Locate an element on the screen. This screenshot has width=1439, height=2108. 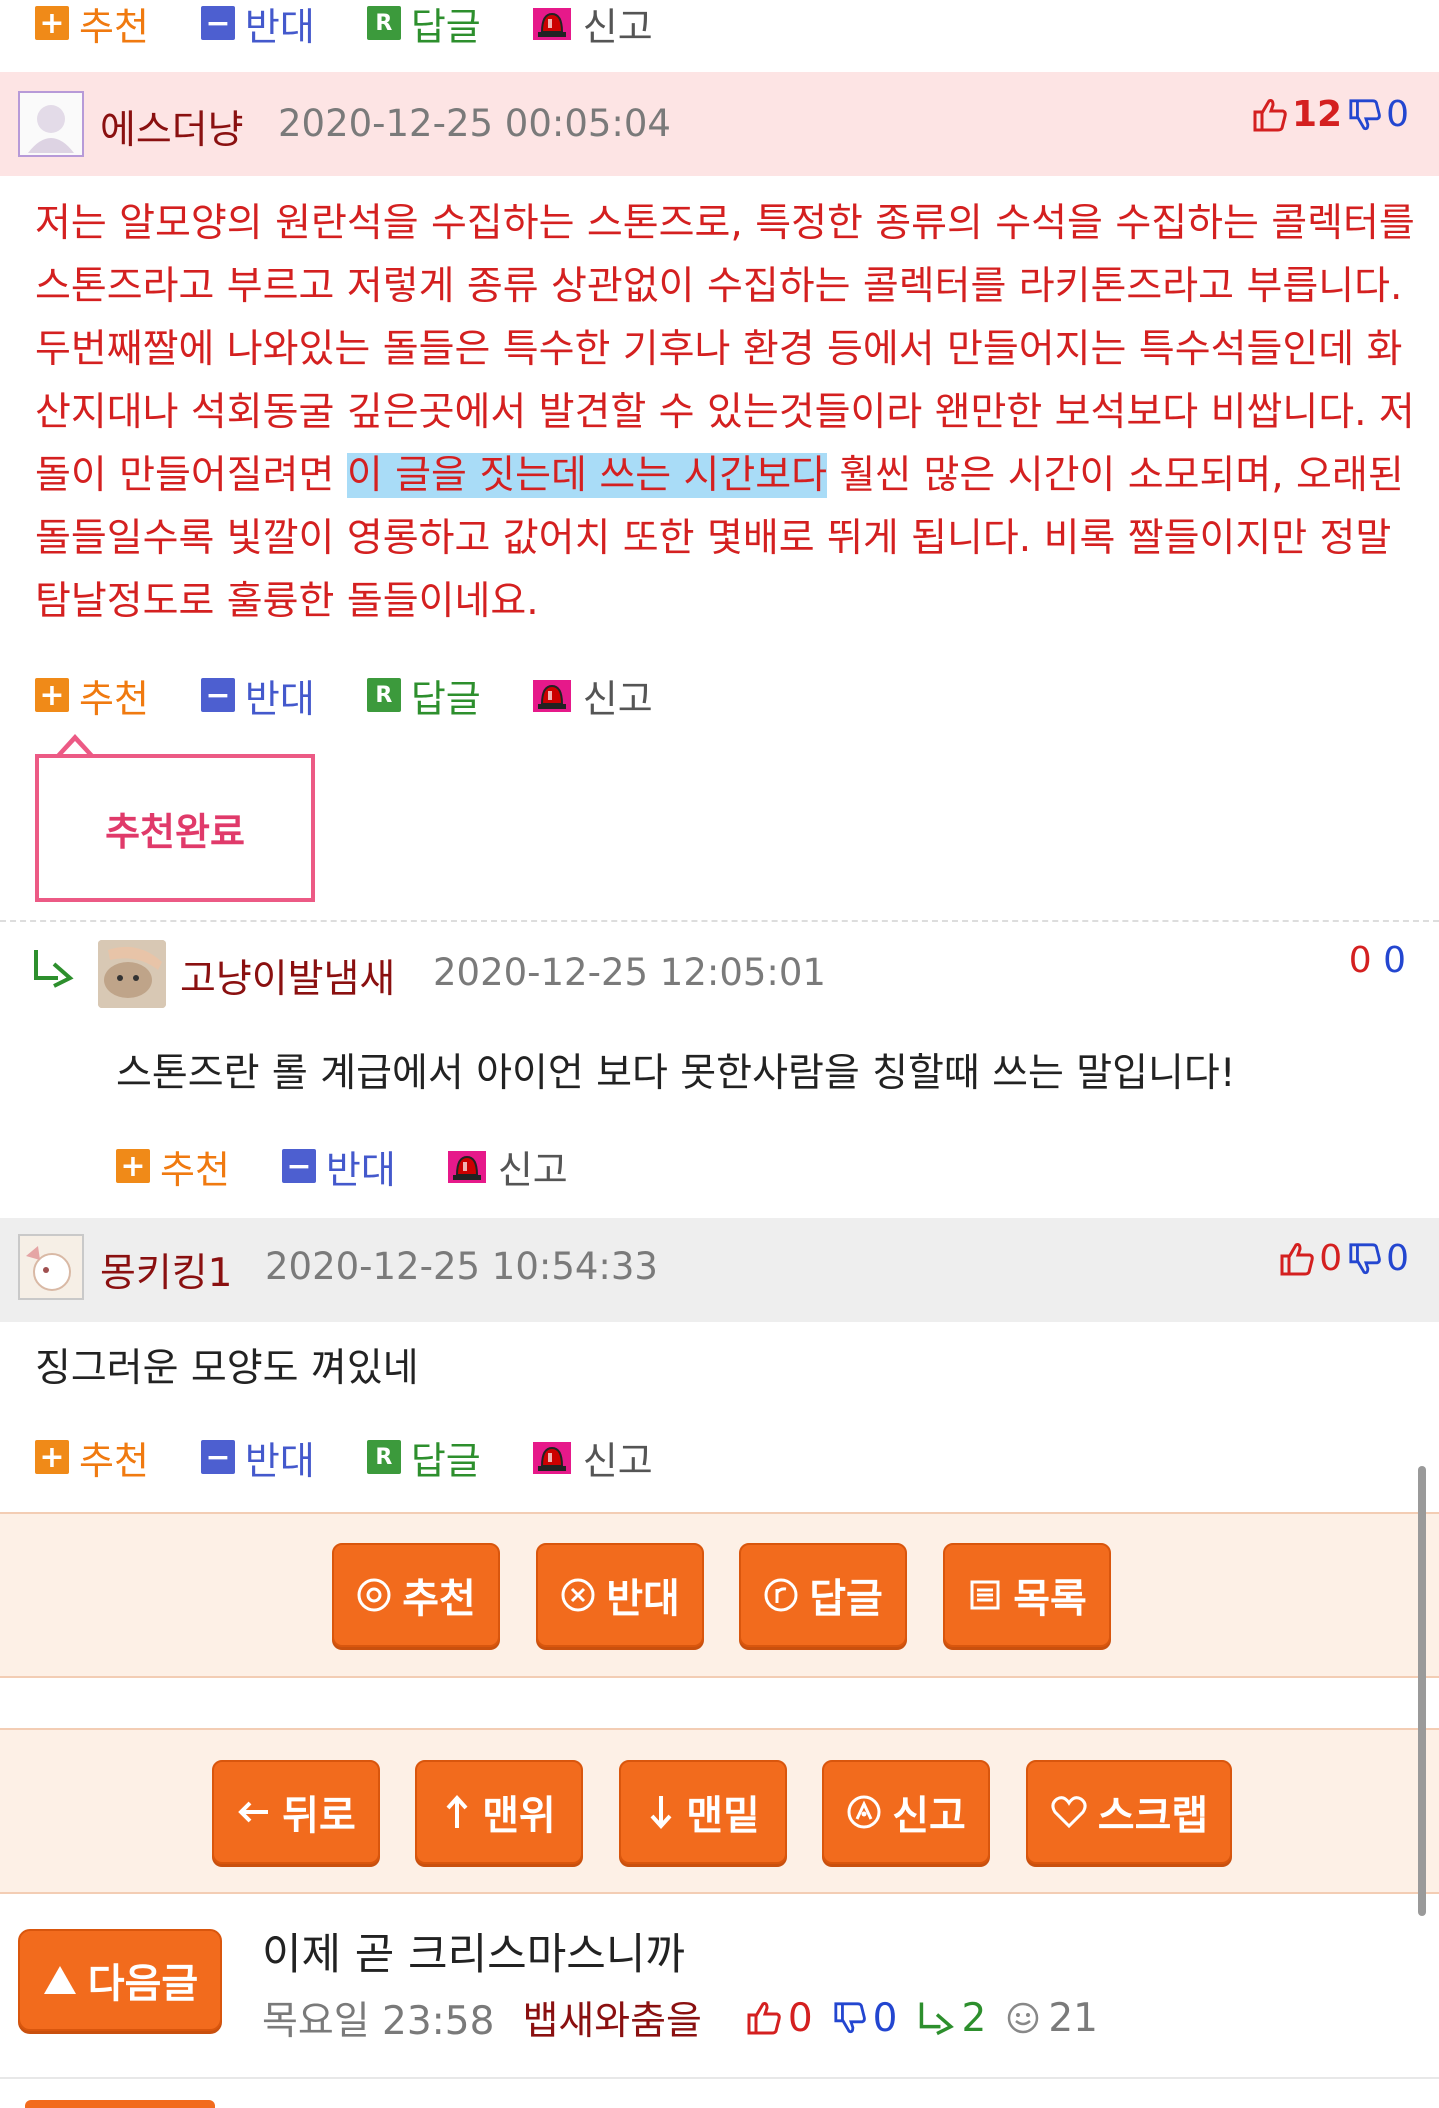
comment-actions: + 추천 − 반대 신고 is located at coordinates (368, 1167).